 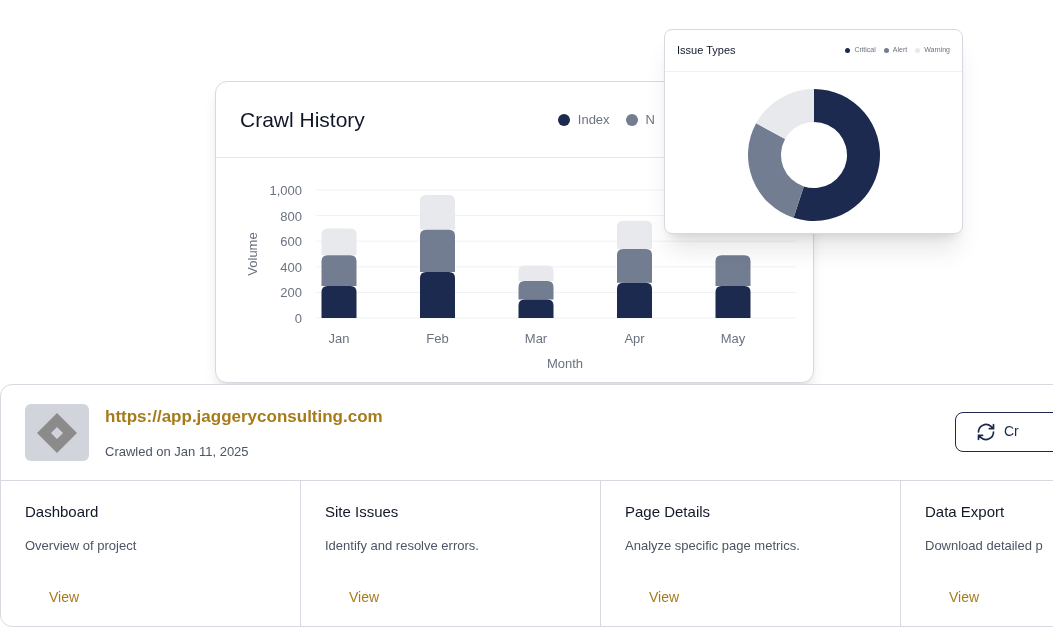 What do you see at coordinates (984, 545) in the screenshot?
I see `section-description: Download detailed p` at bounding box center [984, 545].